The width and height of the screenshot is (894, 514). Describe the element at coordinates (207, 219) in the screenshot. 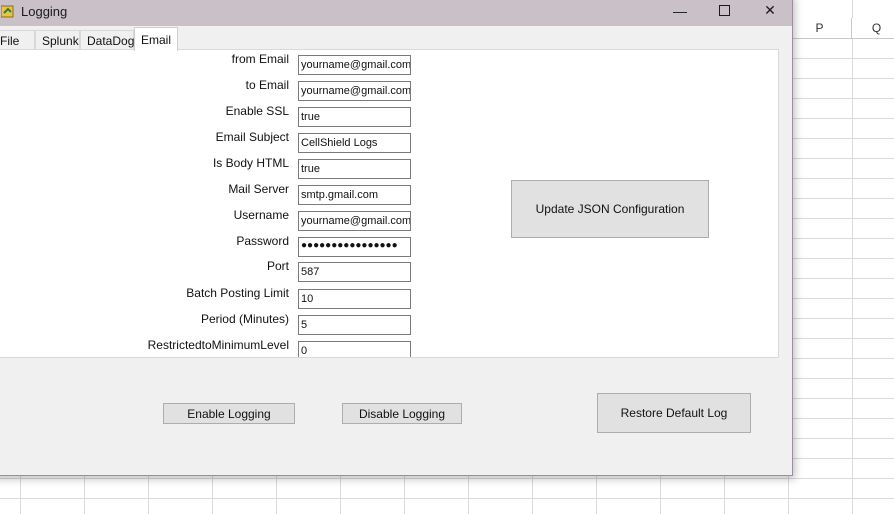

I see `username-row: Username yourname@gmail.com` at that location.